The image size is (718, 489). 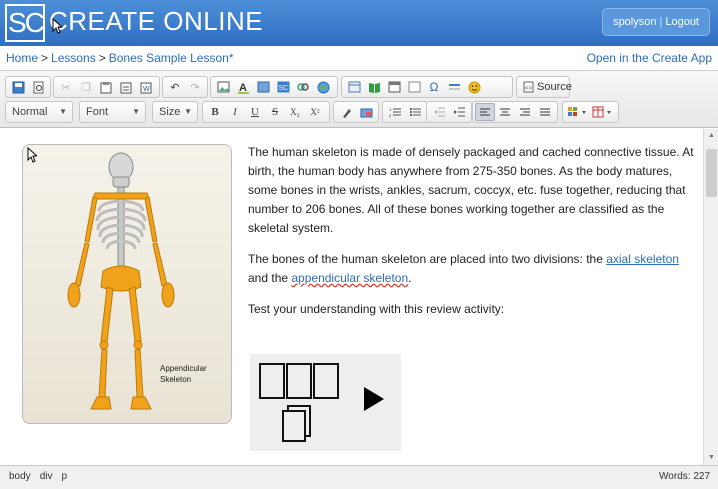 I want to click on element-path: body div p, so click(x=42, y=477).